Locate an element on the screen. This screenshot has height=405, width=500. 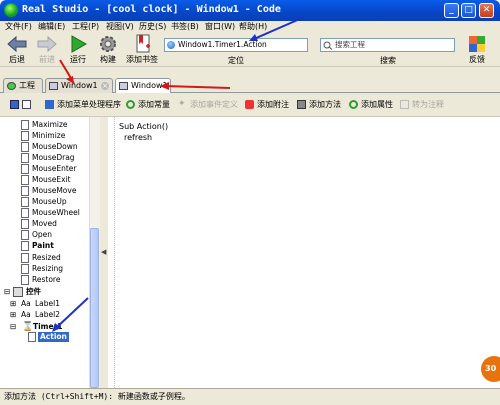
tab-window1-code-label: Window1 is located at coordinates (149, 85).